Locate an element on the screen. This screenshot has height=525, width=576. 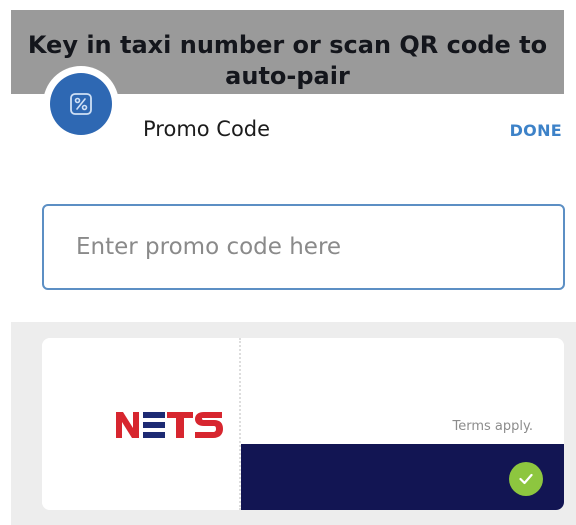
check-icon is located at coordinates (526, 479).